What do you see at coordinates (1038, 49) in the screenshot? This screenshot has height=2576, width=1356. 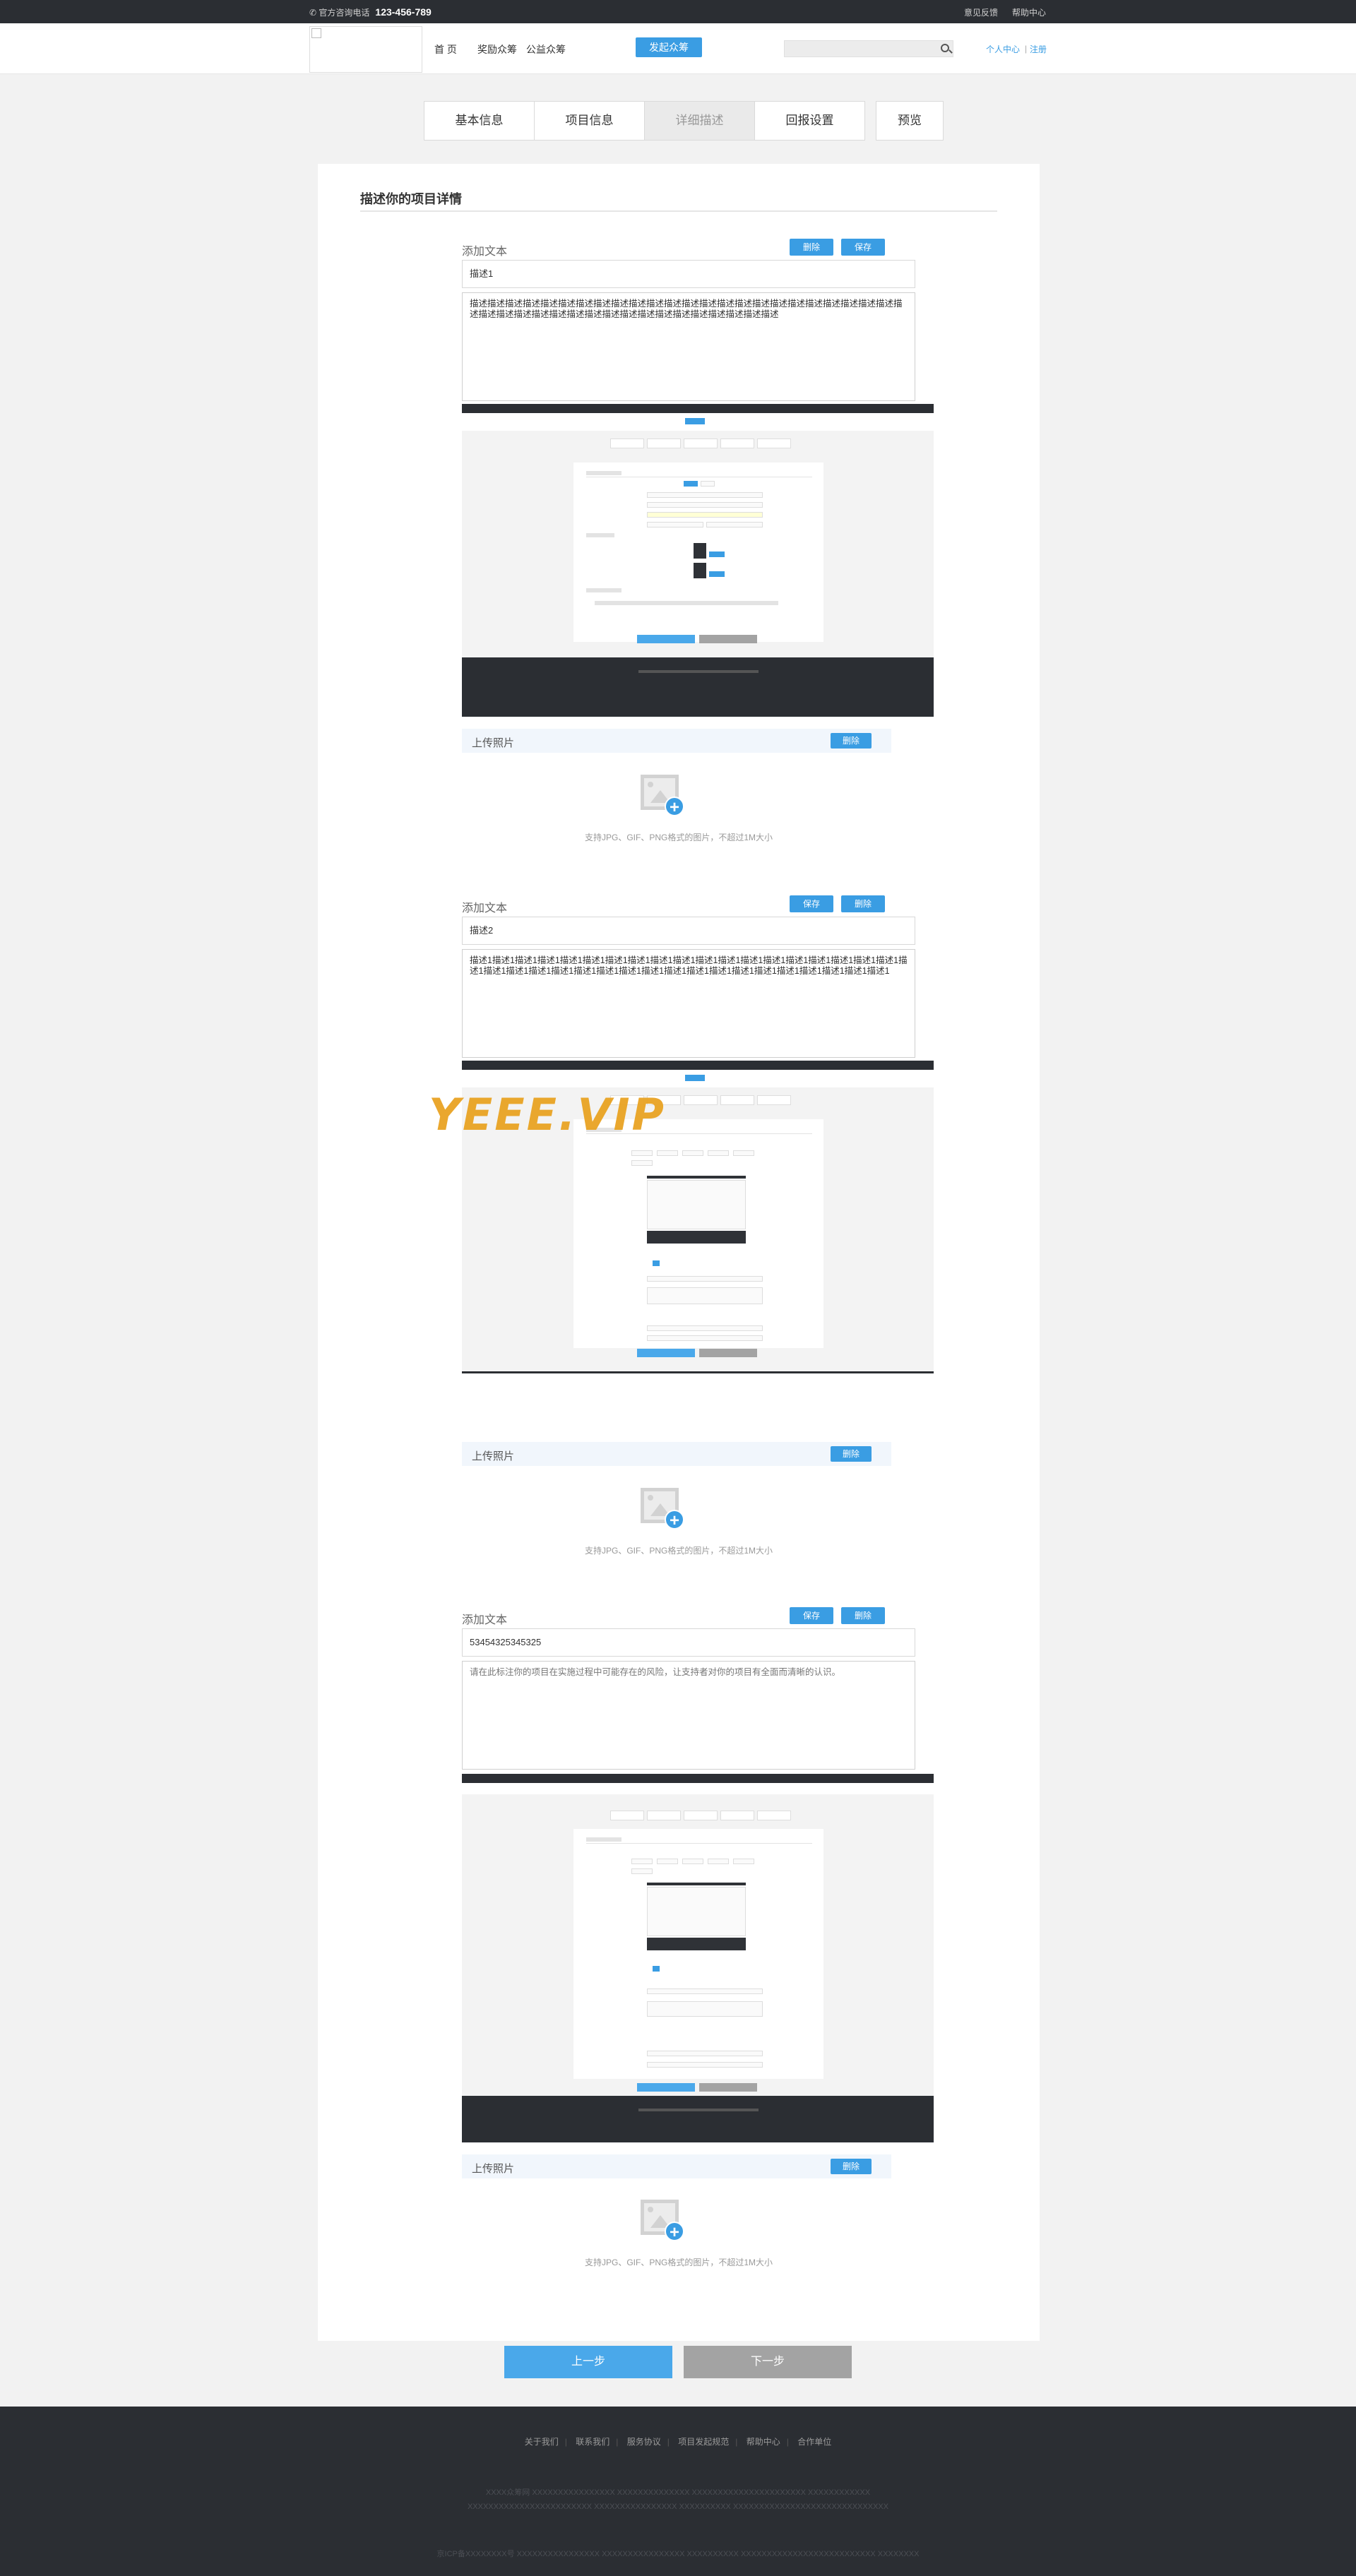 I see `register-link: 注册` at bounding box center [1038, 49].